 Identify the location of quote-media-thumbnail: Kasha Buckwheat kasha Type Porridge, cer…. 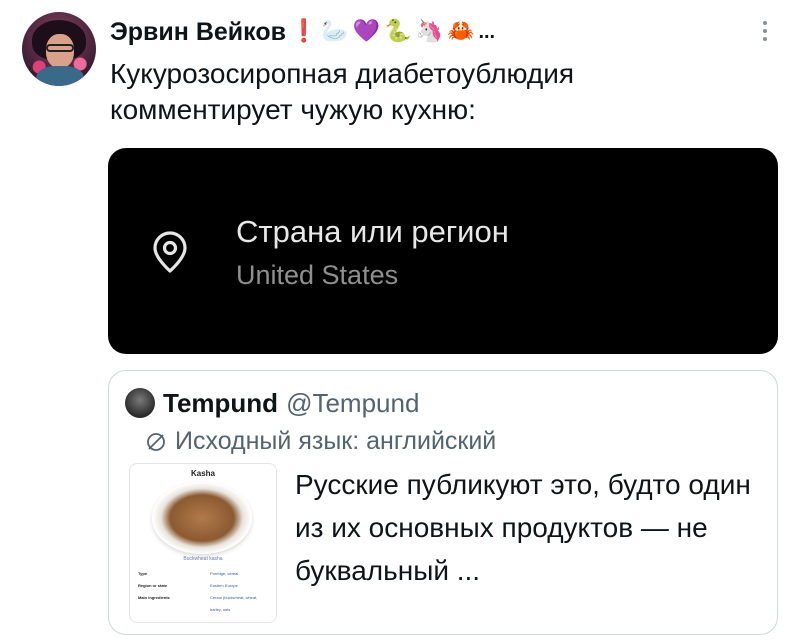
(203, 543).